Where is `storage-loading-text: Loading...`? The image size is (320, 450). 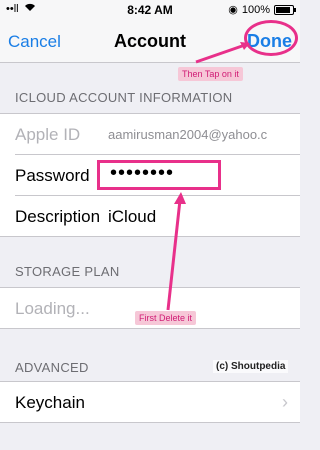 storage-loading-text: Loading... is located at coordinates (52, 308).